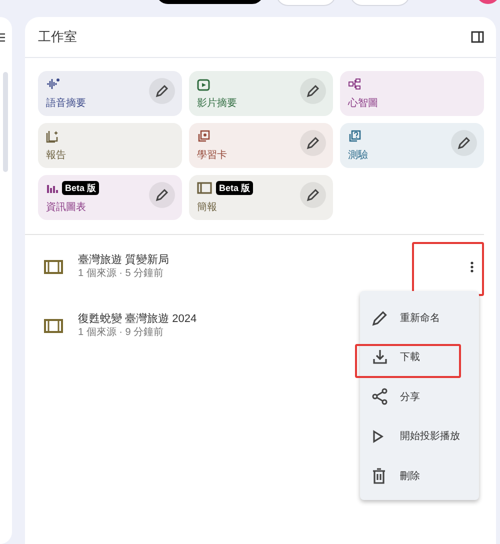 The height and width of the screenshot is (544, 500). I want to click on quiz-icon, so click(354, 136).